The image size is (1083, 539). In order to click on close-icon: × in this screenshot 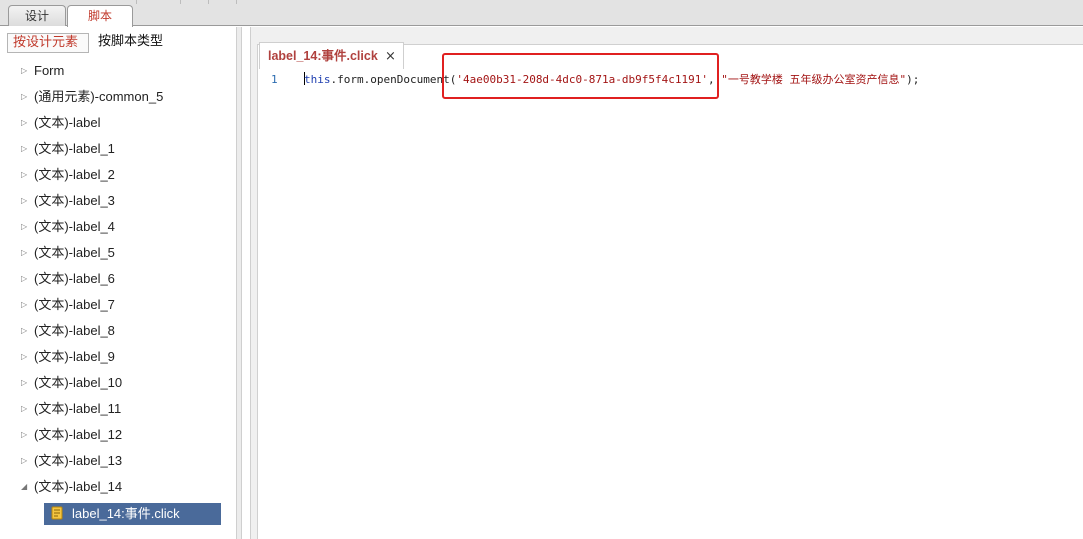, I will do `click(390, 56)`.